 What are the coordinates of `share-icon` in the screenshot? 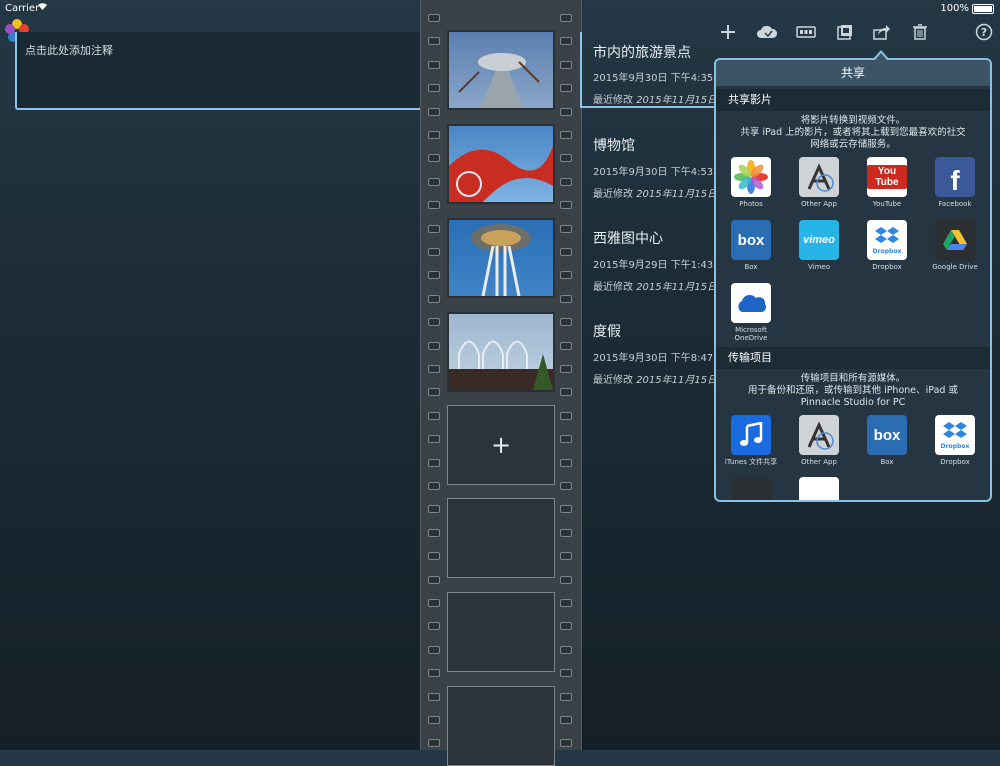 It's located at (882, 32).